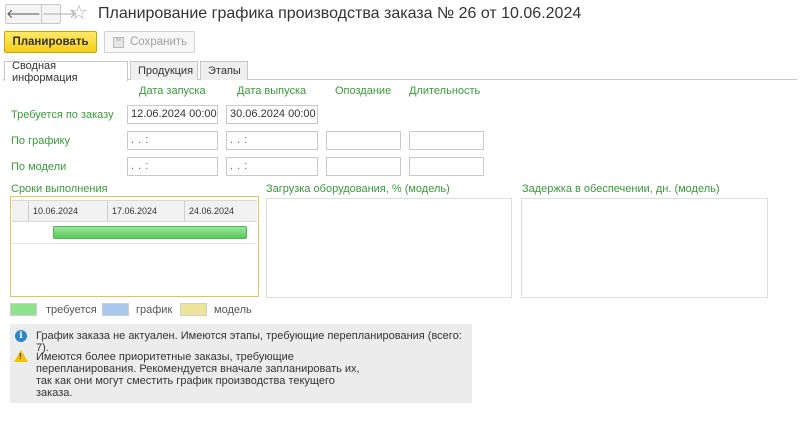 This screenshot has width=800, height=430. I want to click on row-label-required: Требуется по заказу, so click(62, 115).